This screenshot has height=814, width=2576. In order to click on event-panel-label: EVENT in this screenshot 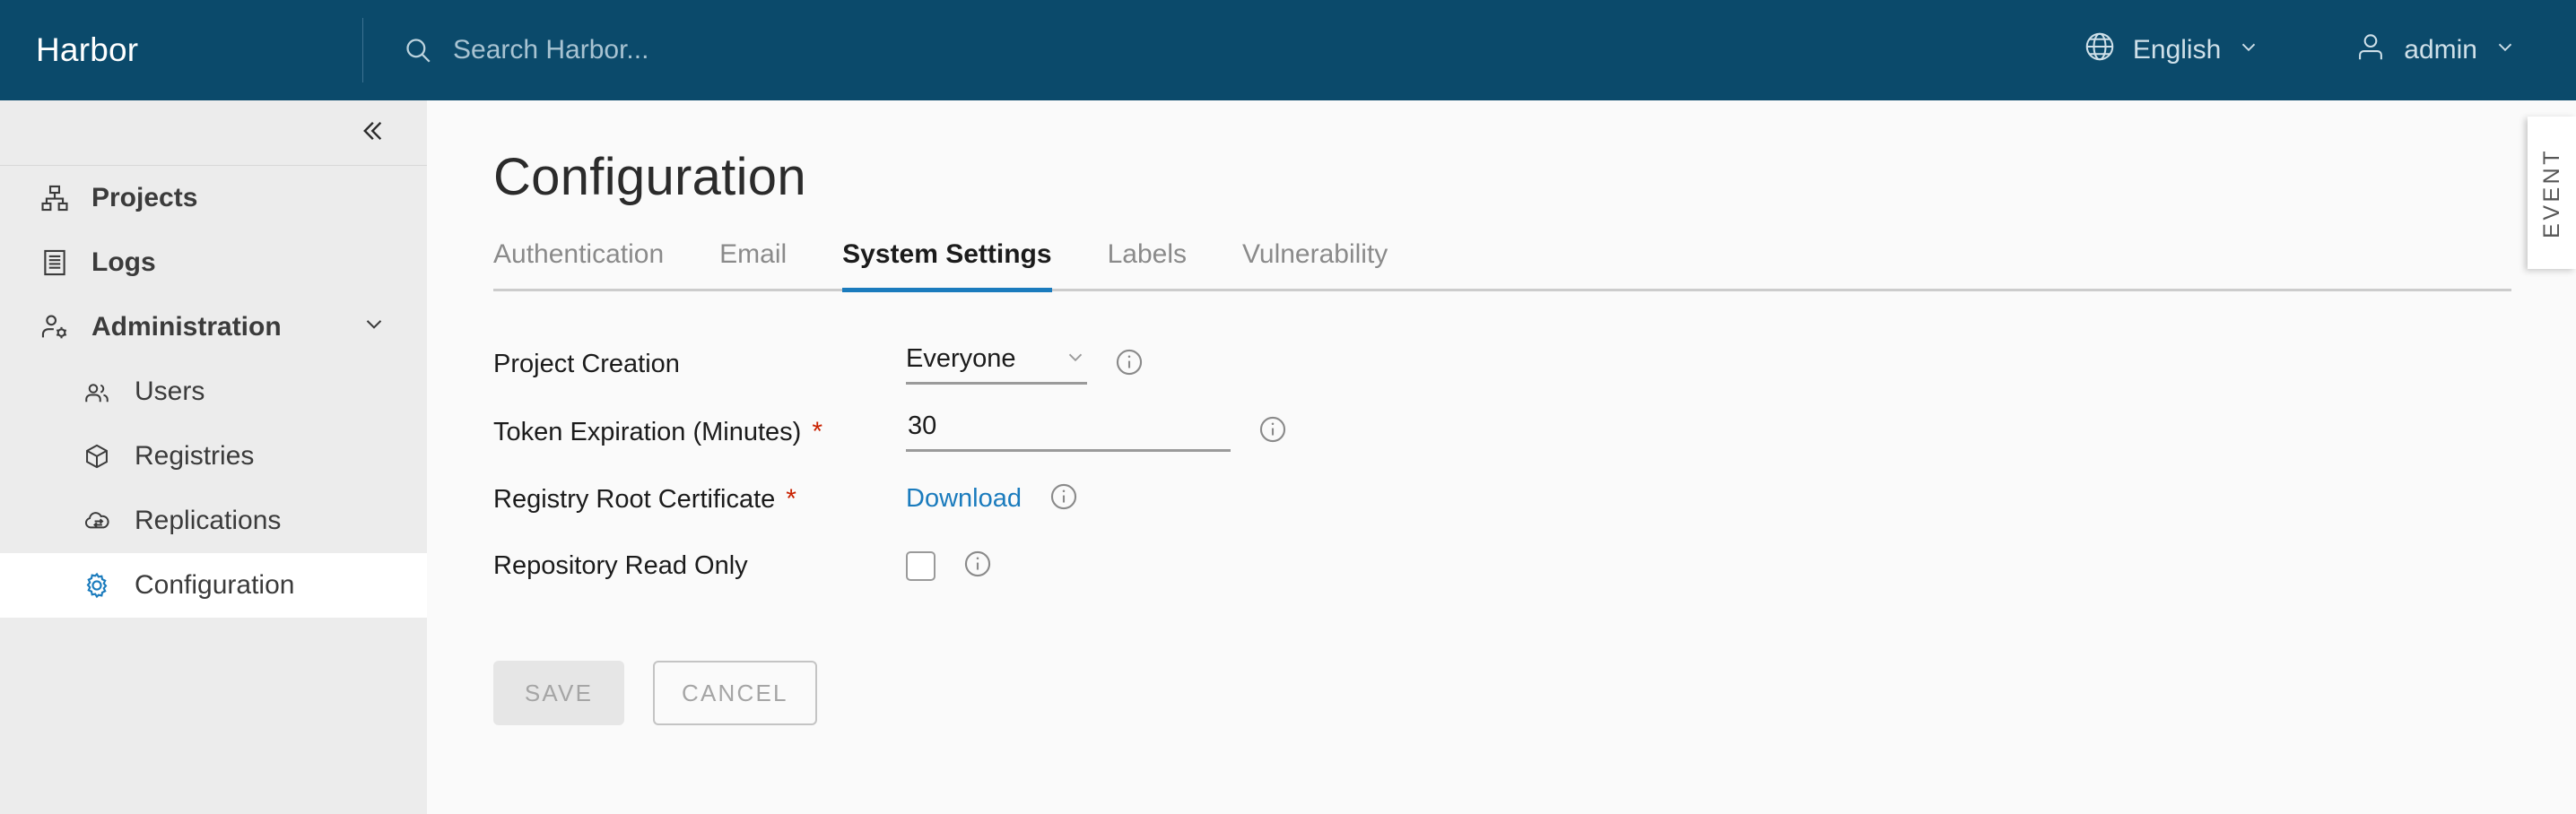, I will do `click(2551, 192)`.